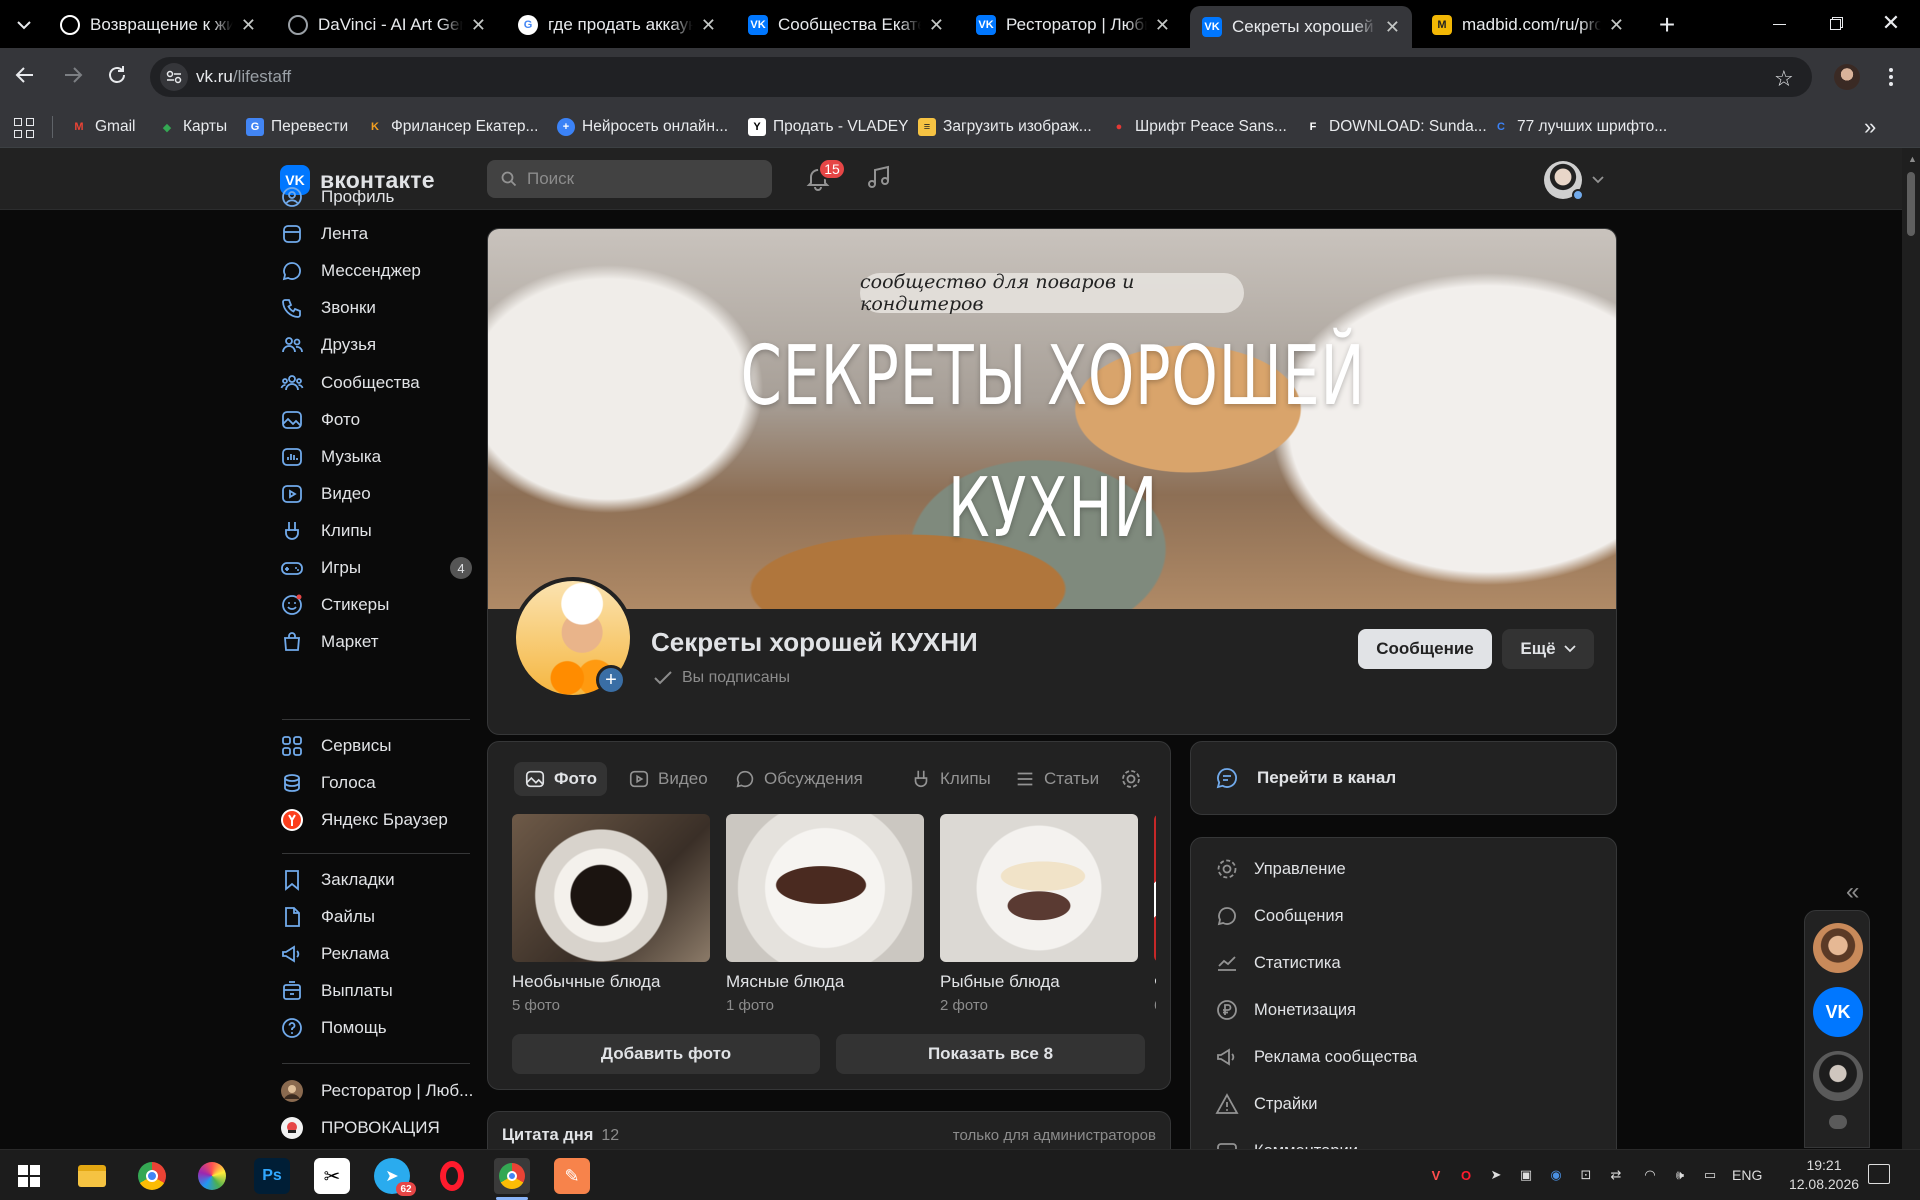 This screenshot has width=1920, height=1200. What do you see at coordinates (825, 177) in the screenshot?
I see `notifications-button: 15` at bounding box center [825, 177].